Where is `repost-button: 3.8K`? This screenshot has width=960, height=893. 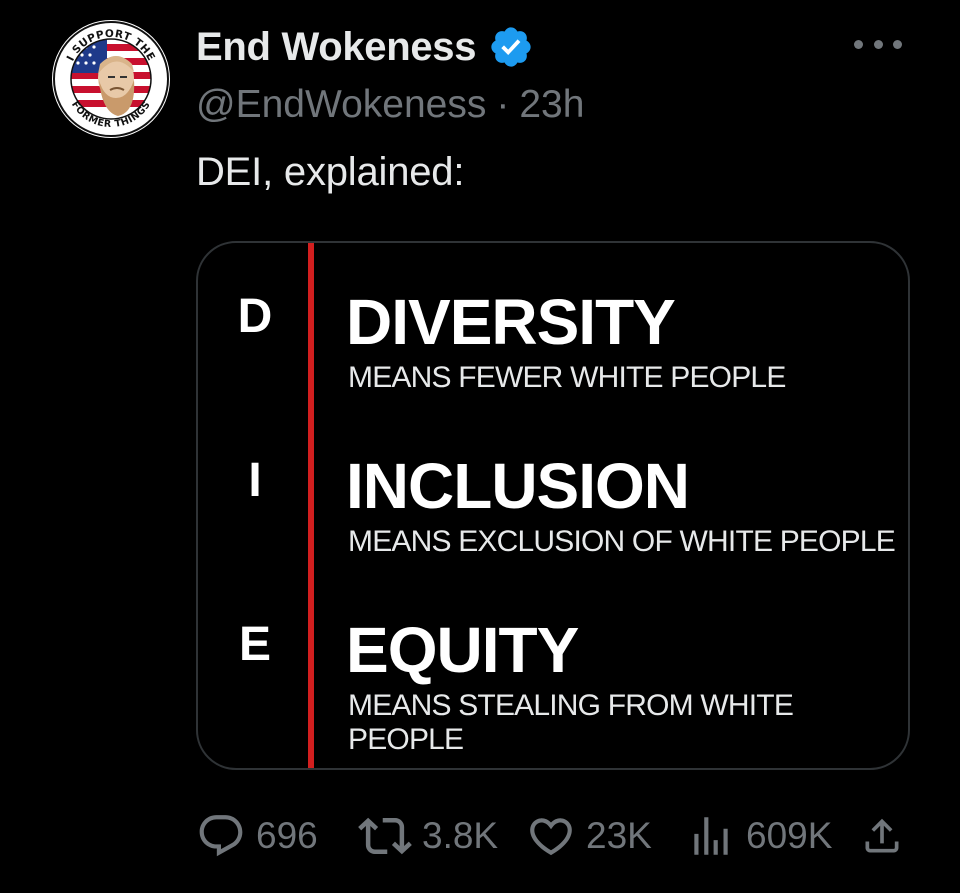
repost-button: 3.8K is located at coordinates (428, 836).